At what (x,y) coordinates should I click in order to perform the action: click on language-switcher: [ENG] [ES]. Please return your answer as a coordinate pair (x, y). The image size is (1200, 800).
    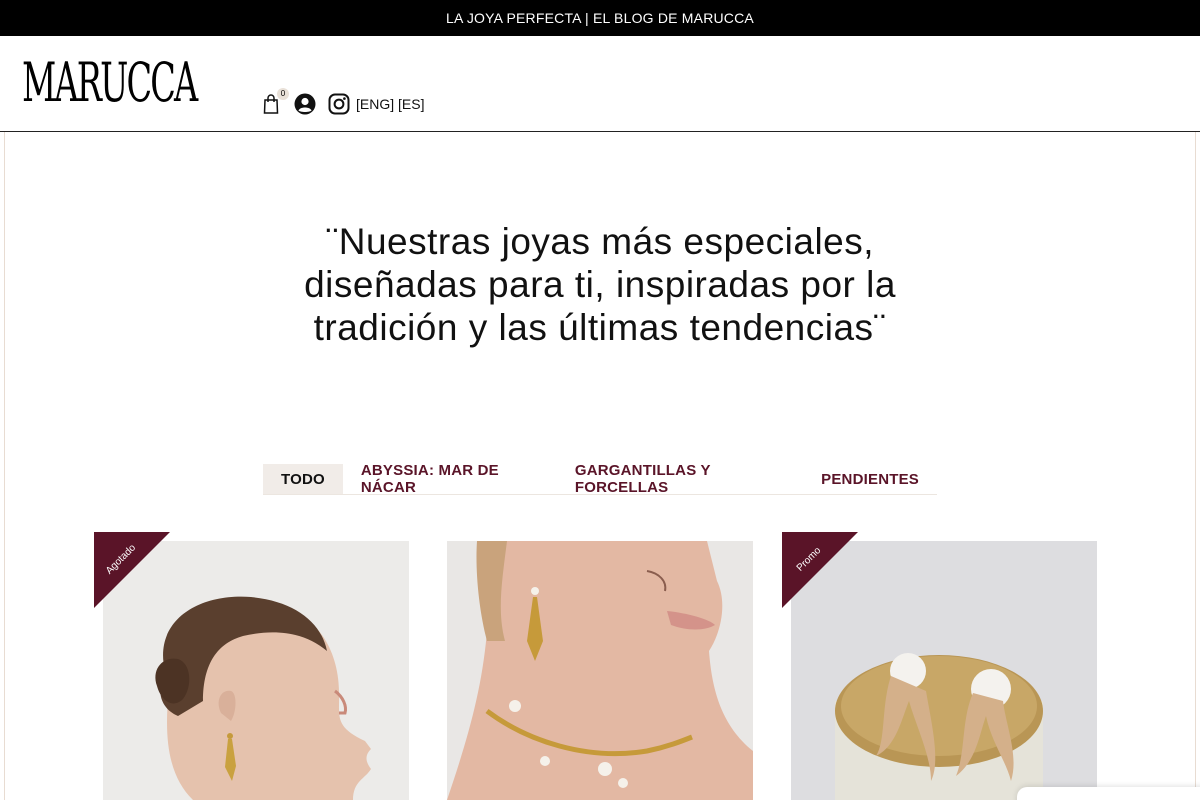
    Looking at the image, I should click on (390, 104).